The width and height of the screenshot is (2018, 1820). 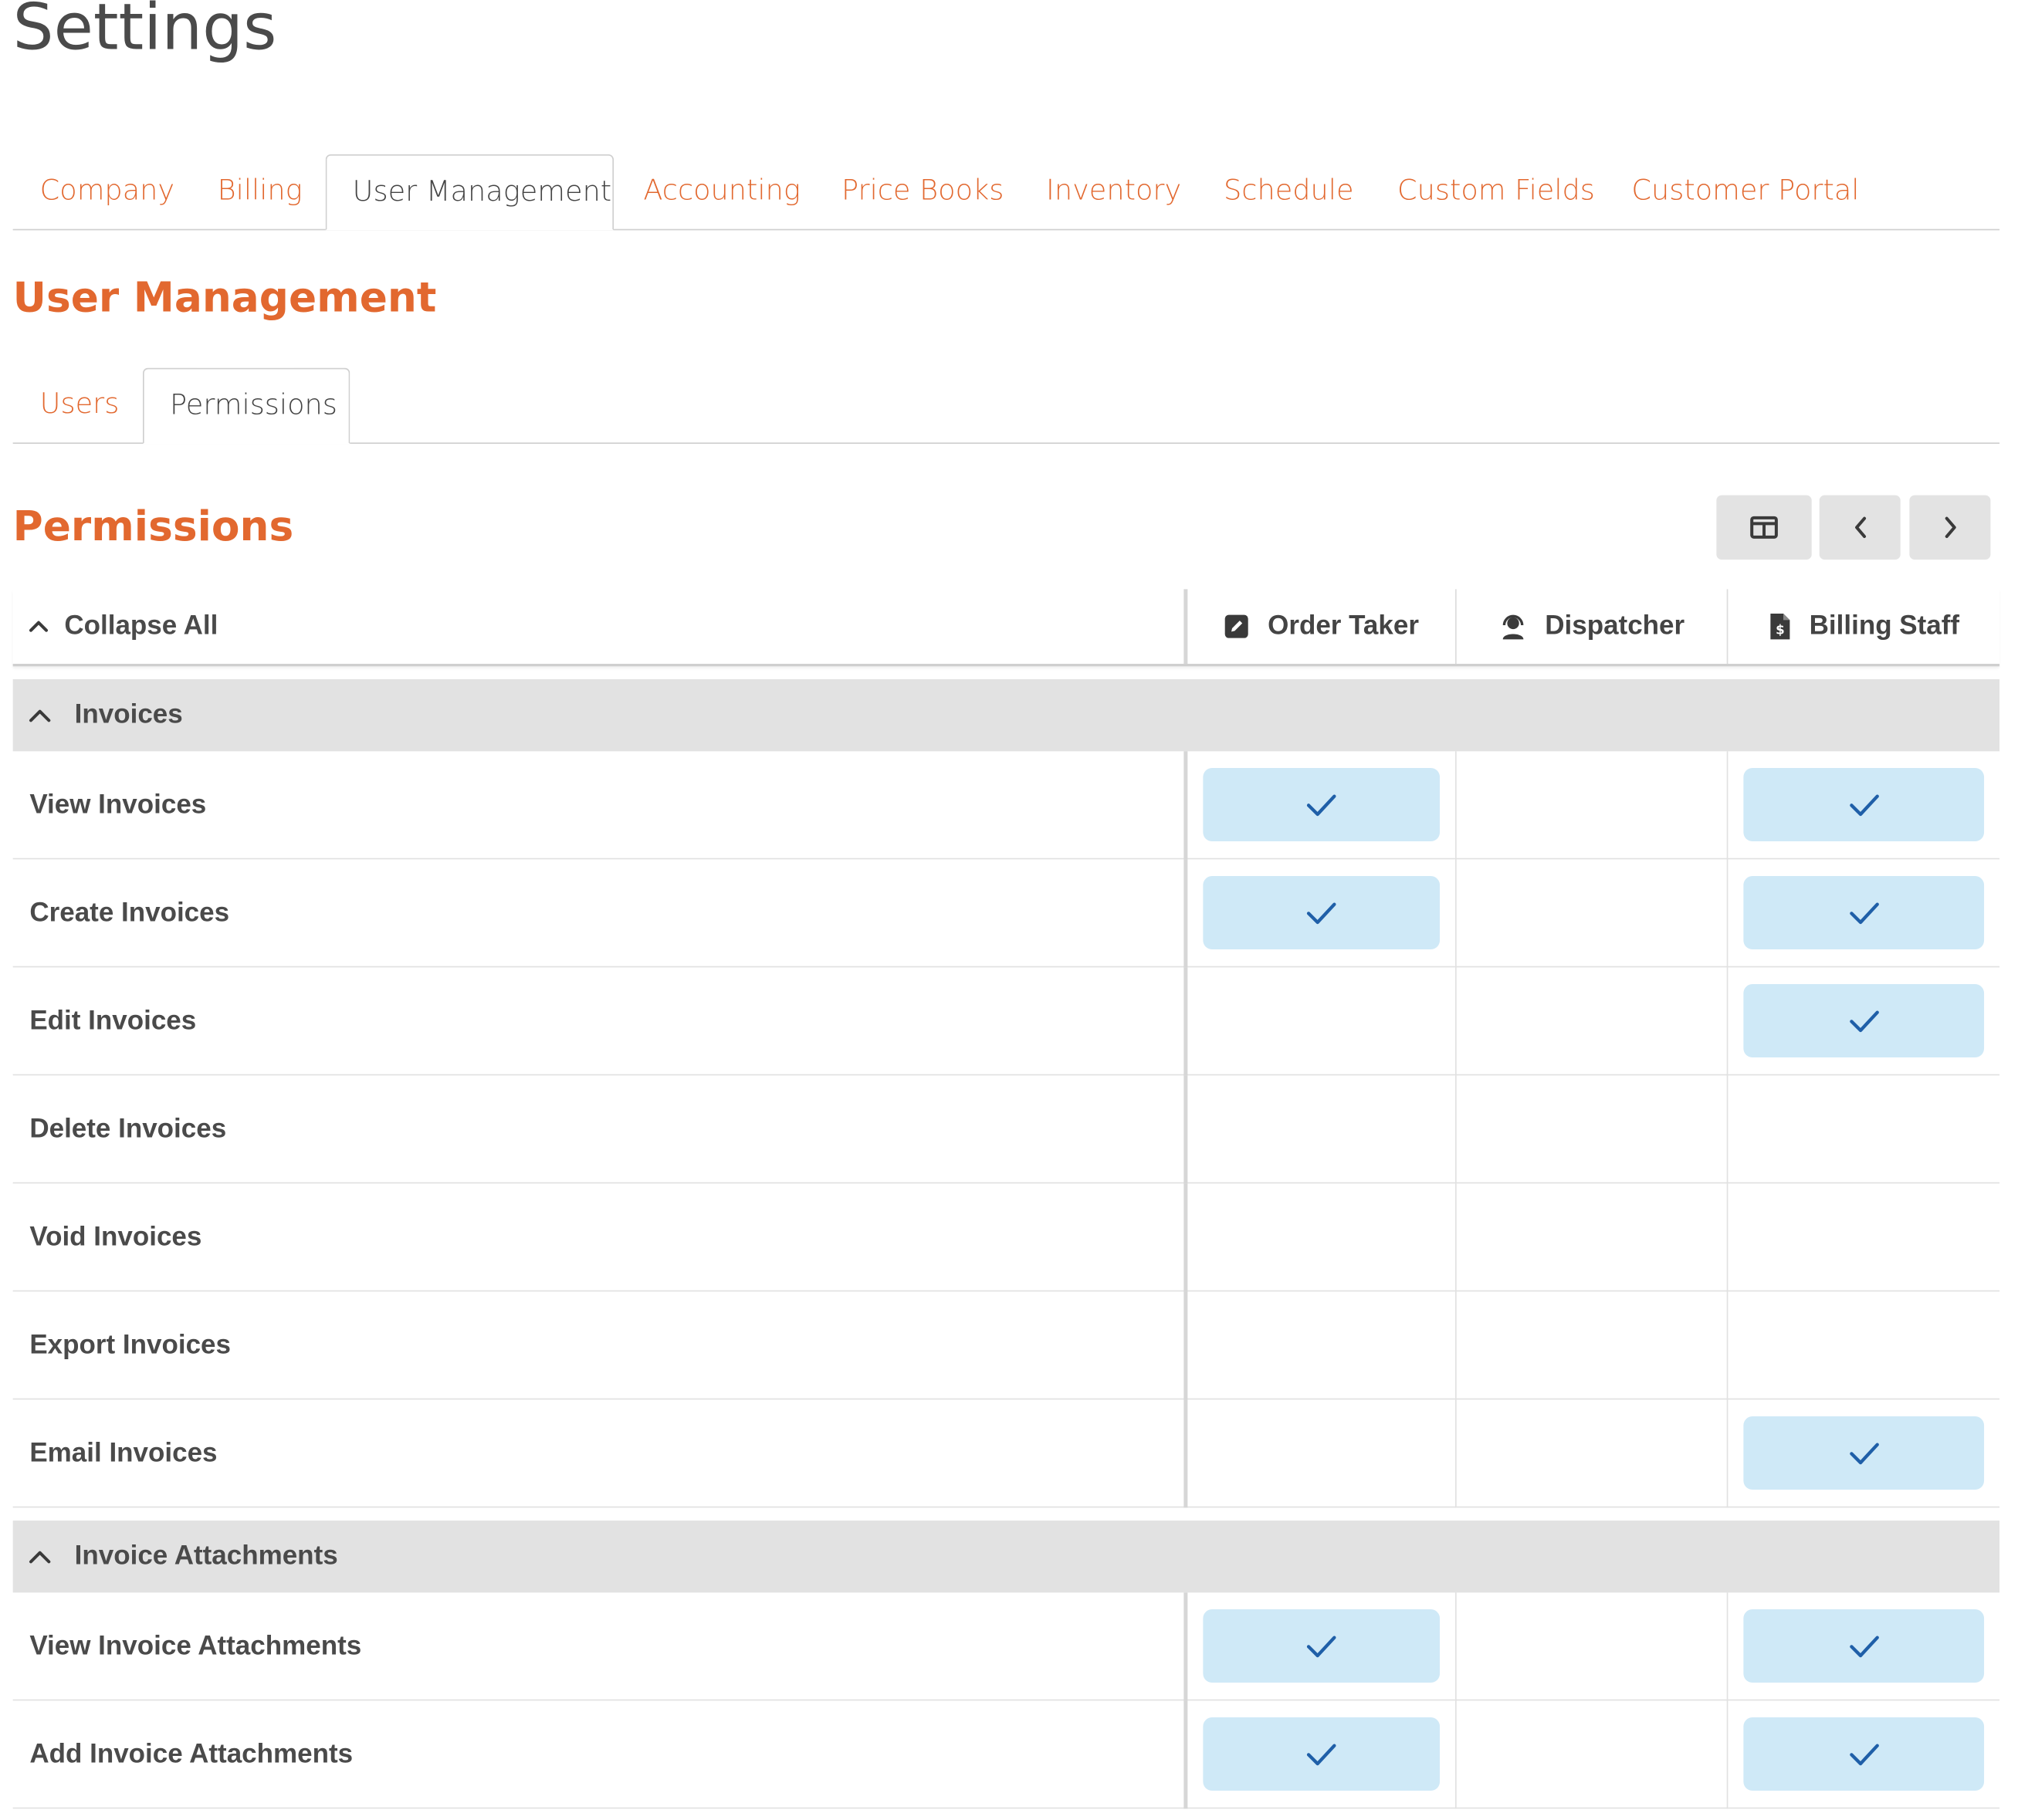 What do you see at coordinates (1289, 192) in the screenshot?
I see `tab-schedule: Schedule` at bounding box center [1289, 192].